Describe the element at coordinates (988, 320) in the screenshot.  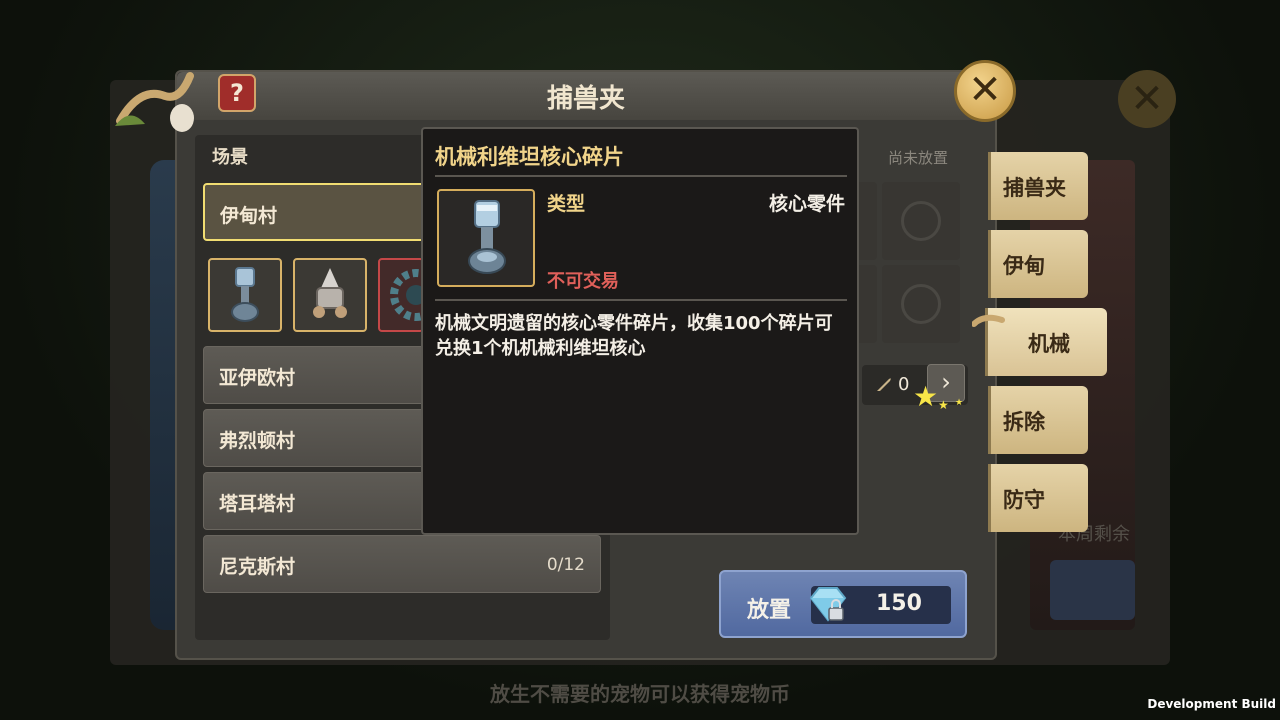
I see `branch-decoration-icon` at that location.